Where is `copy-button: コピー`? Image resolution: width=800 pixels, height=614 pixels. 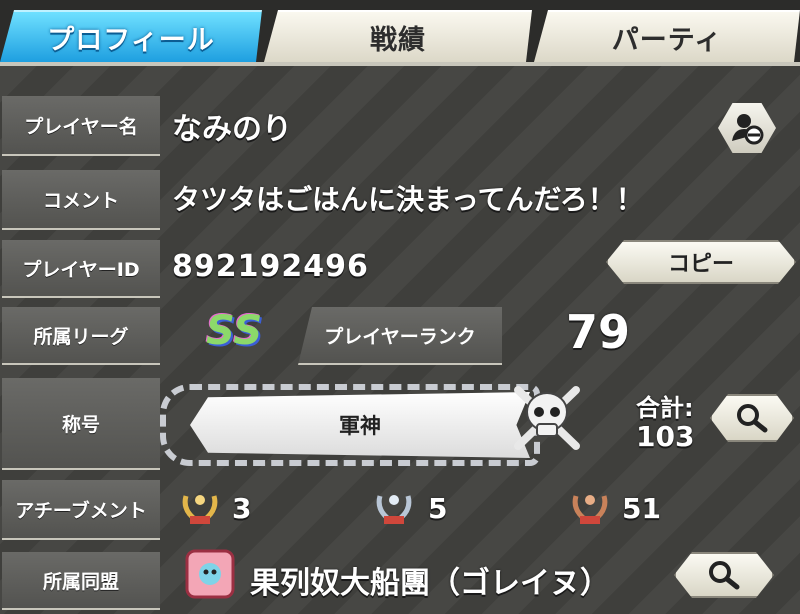
copy-button: コピー is located at coordinates (701, 262).